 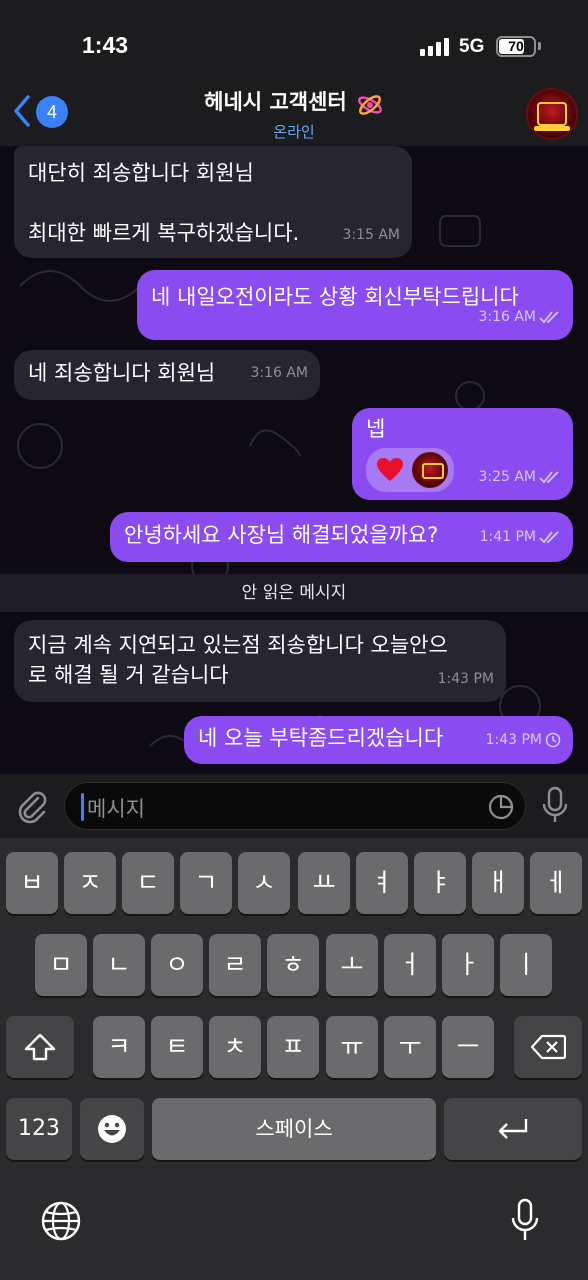 I want to click on back-button: 4, so click(x=38, y=110).